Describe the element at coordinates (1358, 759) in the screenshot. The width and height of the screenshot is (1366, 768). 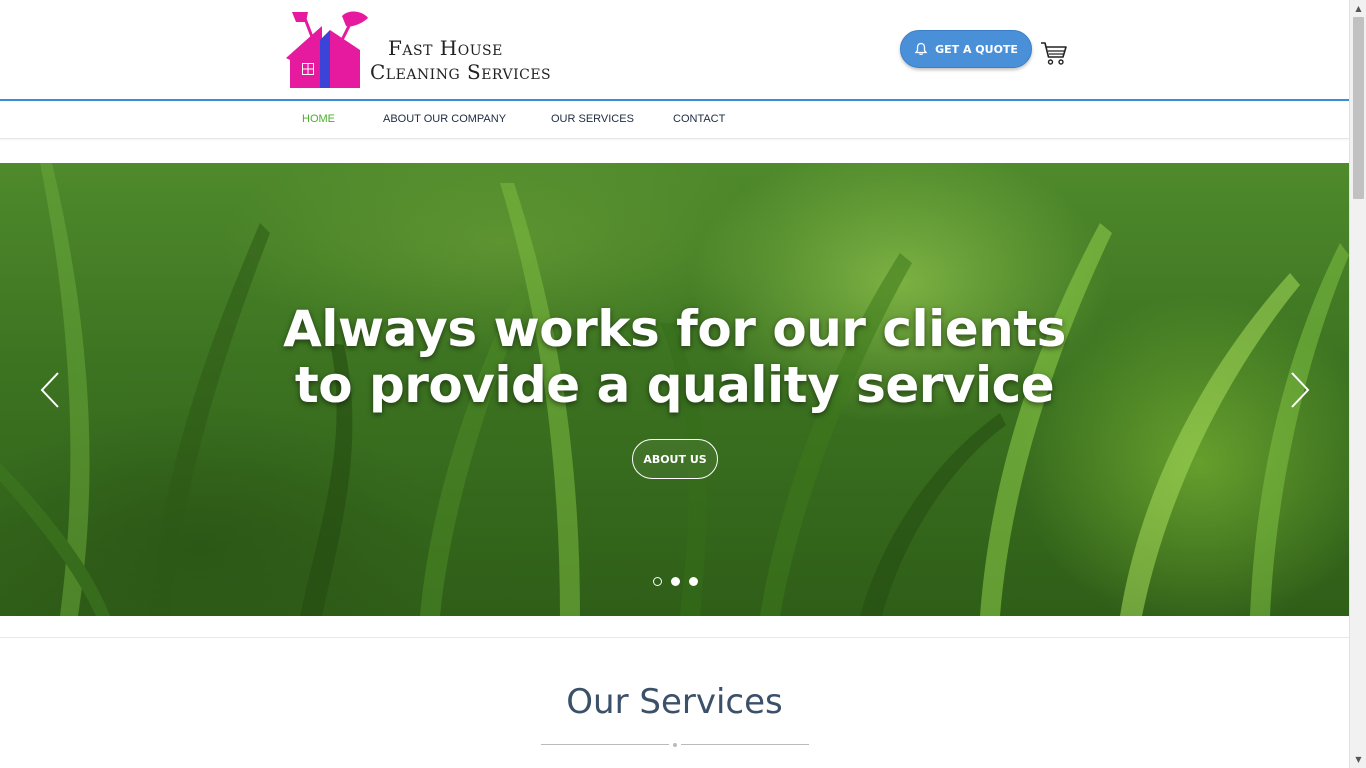
I see `scroll-down-icon: ▼` at that location.